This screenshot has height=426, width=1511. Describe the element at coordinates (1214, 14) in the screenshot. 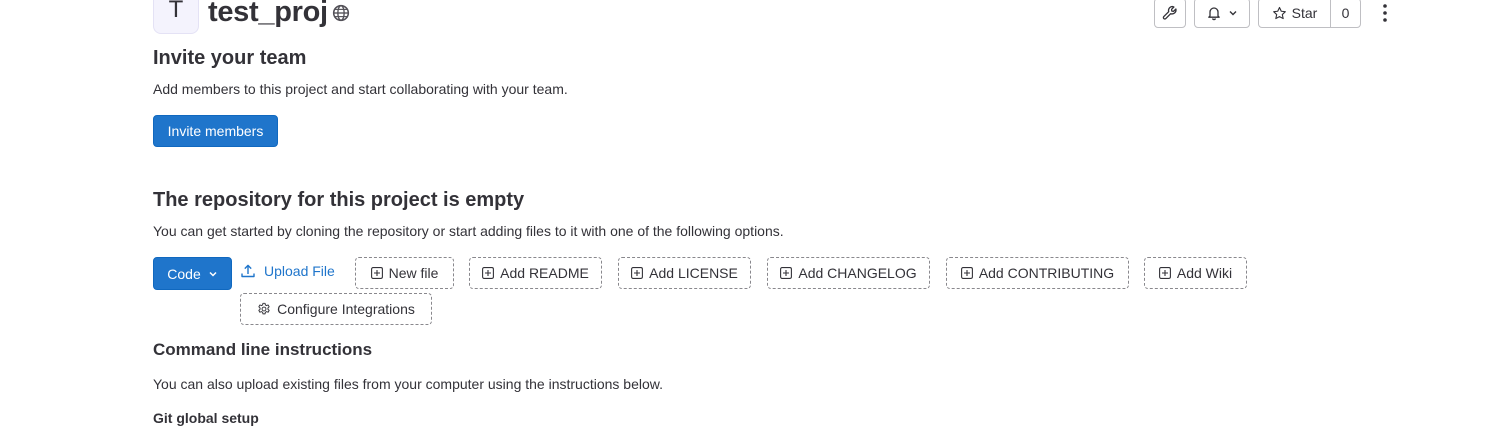

I see `bell-icon` at that location.